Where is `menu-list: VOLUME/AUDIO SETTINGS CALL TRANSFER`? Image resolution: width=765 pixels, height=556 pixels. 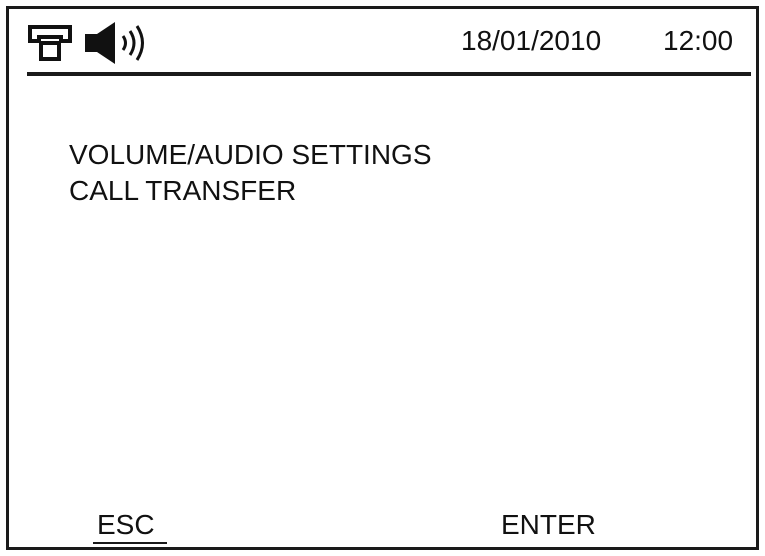 menu-list: VOLUME/AUDIO SETTINGS CALL TRANSFER is located at coordinates (250, 173).